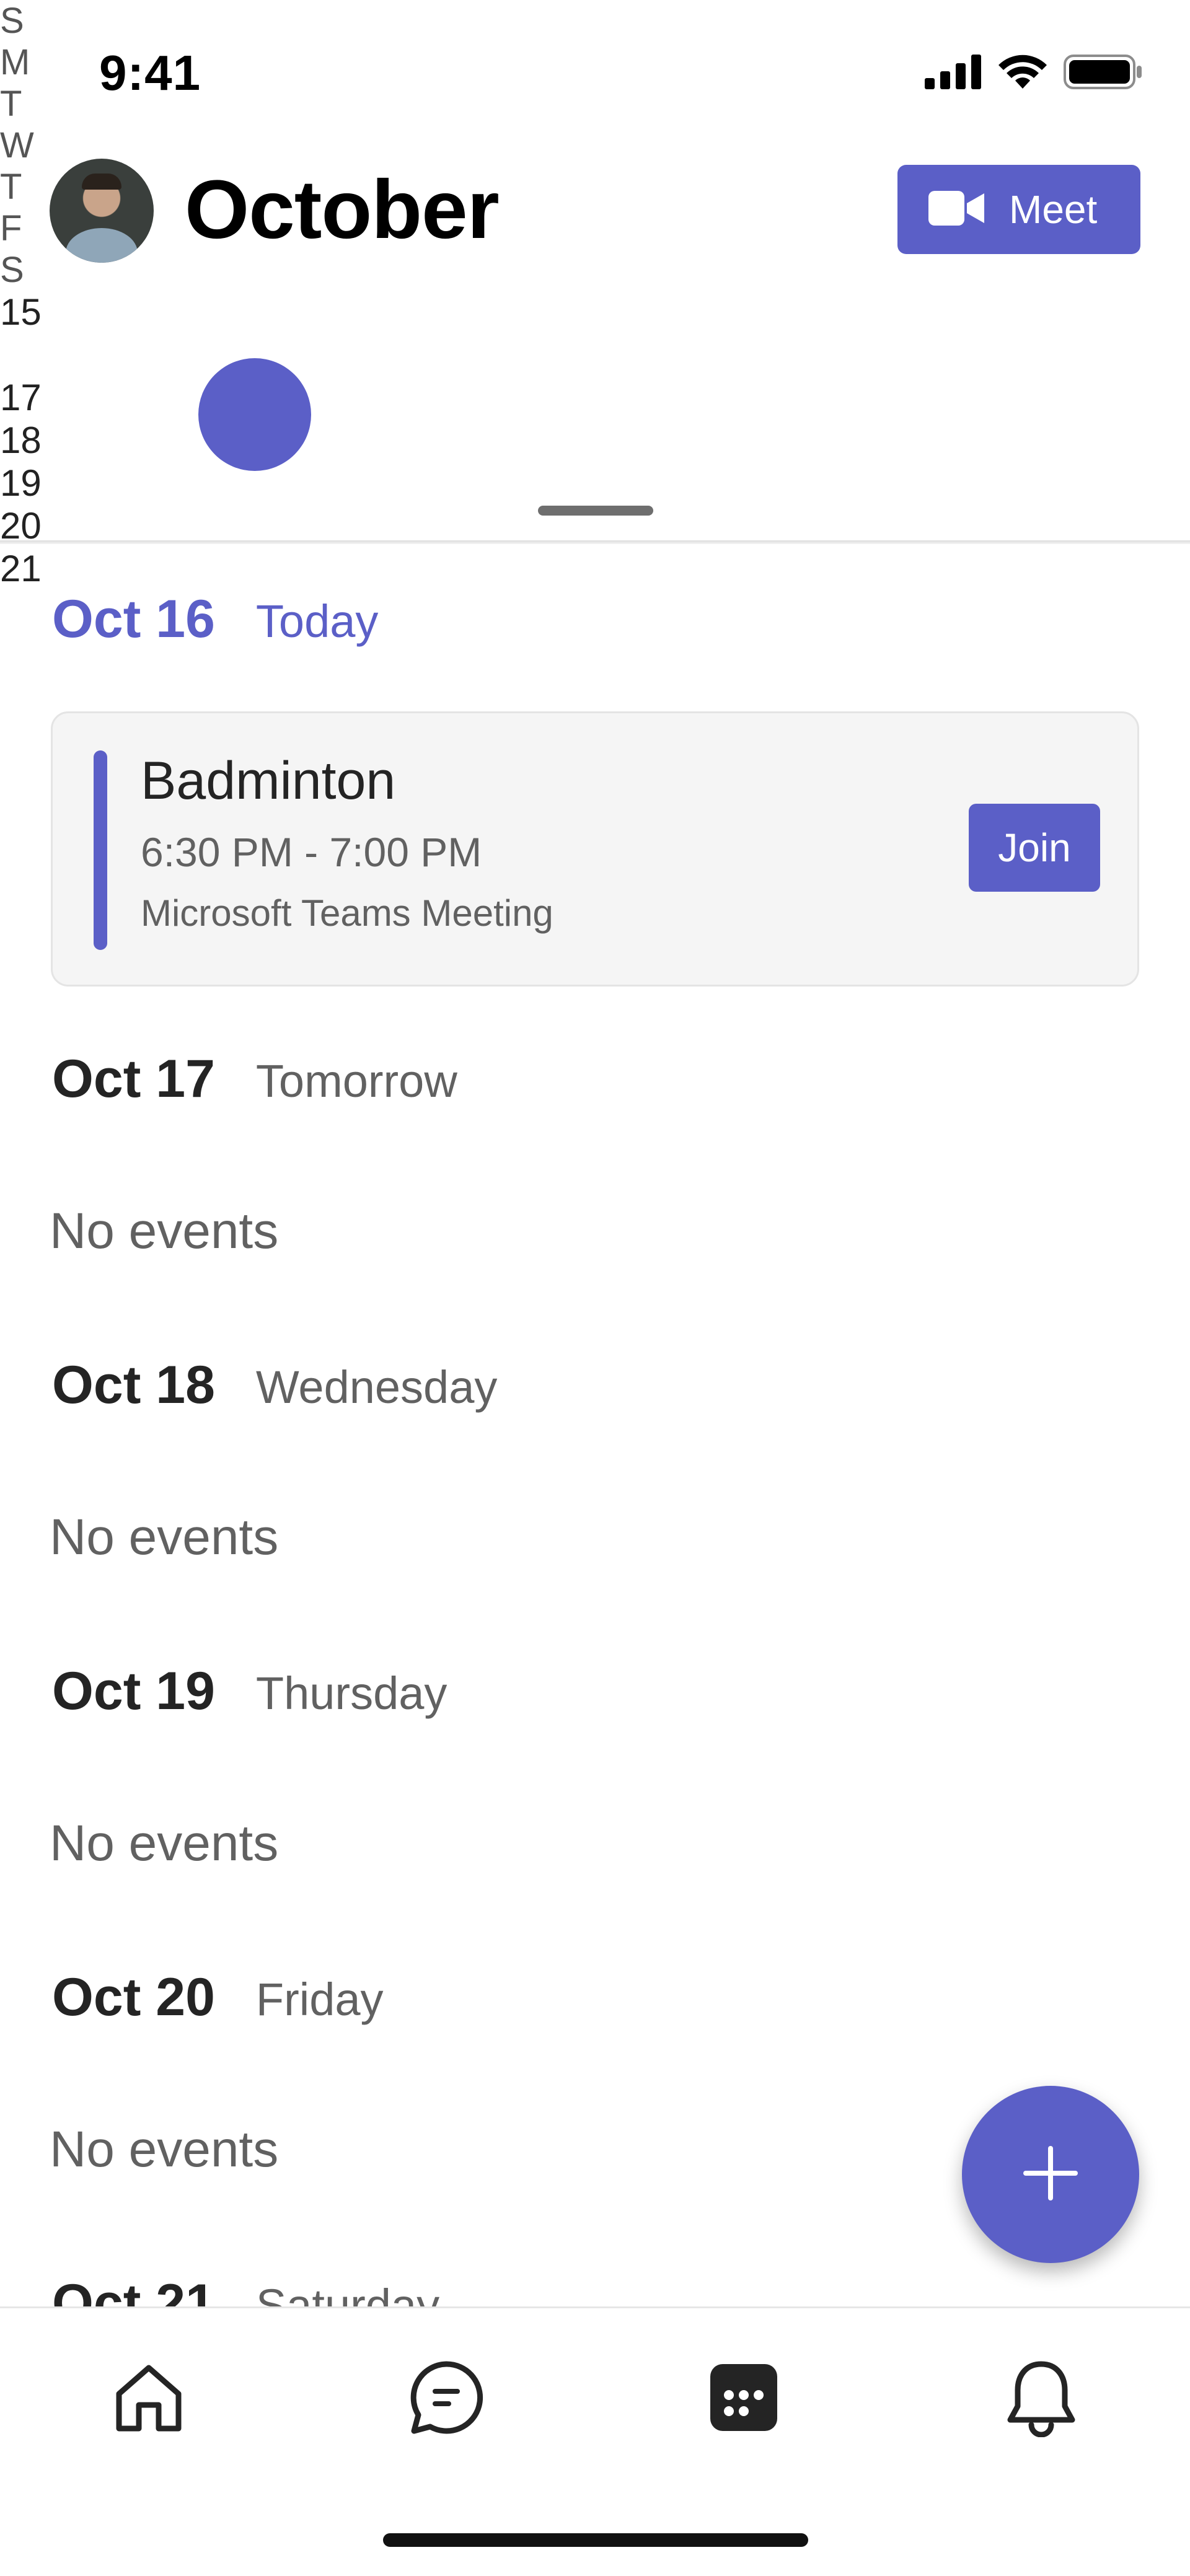  I want to click on day-15: 15, so click(595, 312).